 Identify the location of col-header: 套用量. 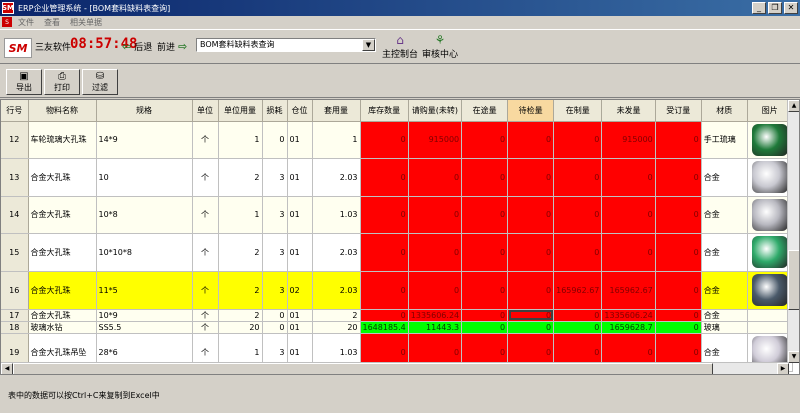
(336, 111).